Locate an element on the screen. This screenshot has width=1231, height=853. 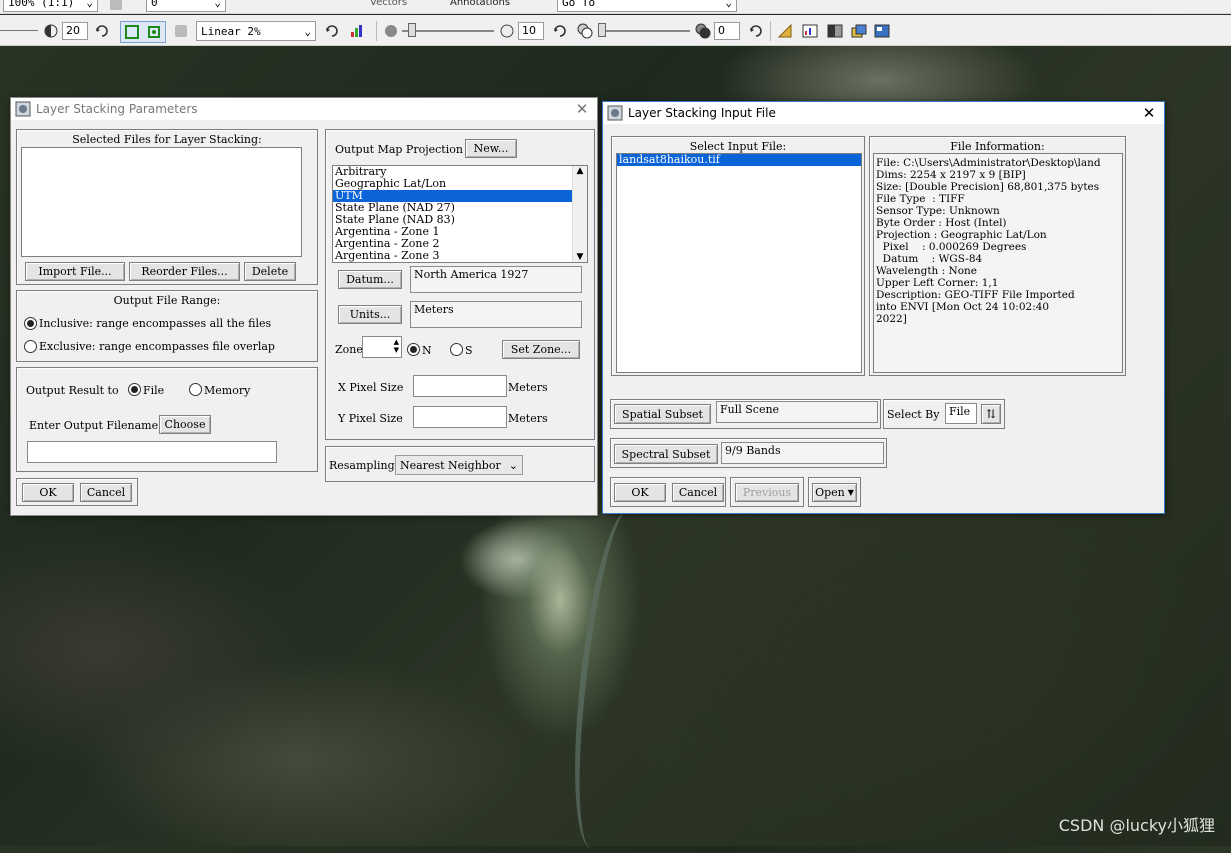
memory-radio is located at coordinates (195, 389).